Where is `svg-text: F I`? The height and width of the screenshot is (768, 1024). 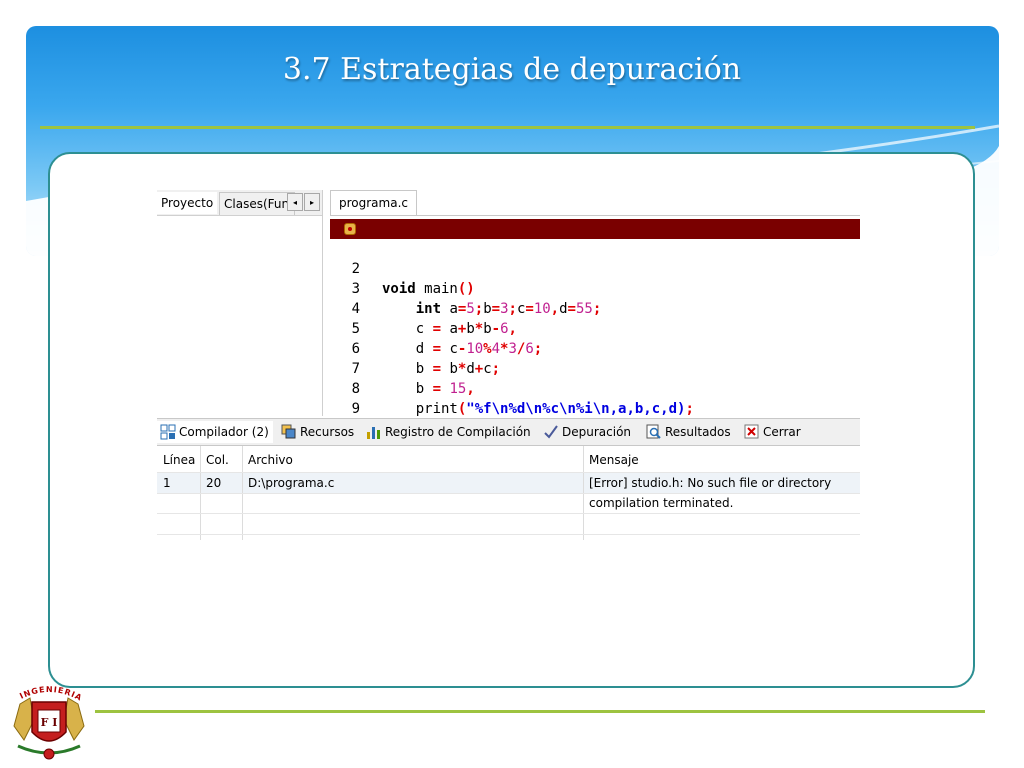
svg-text: F I is located at coordinates (49, 722).